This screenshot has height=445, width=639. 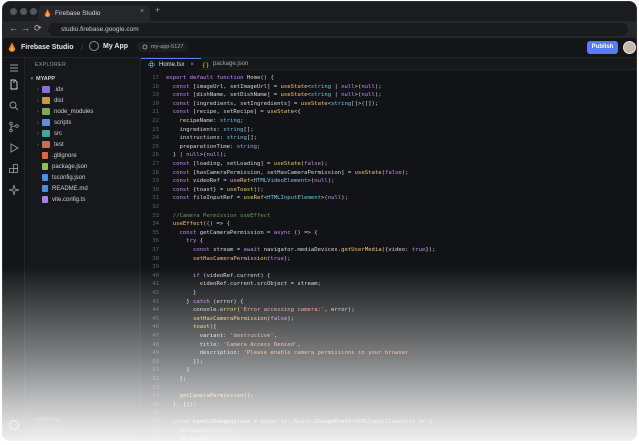 What do you see at coordinates (388, 284) in the screenshot?
I see `code-line: 41 videoRef.current.srcObject = stream;` at bounding box center [388, 284].